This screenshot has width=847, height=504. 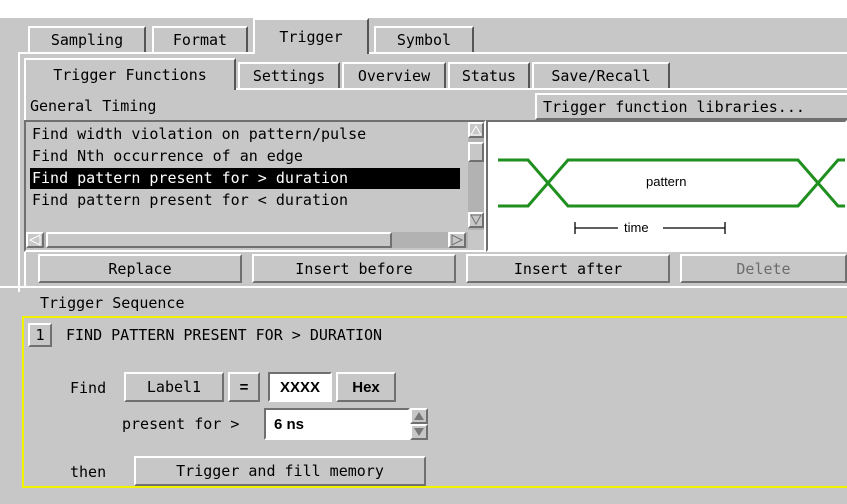 What do you see at coordinates (219, 240) in the screenshot?
I see `hscroll-thumb` at bounding box center [219, 240].